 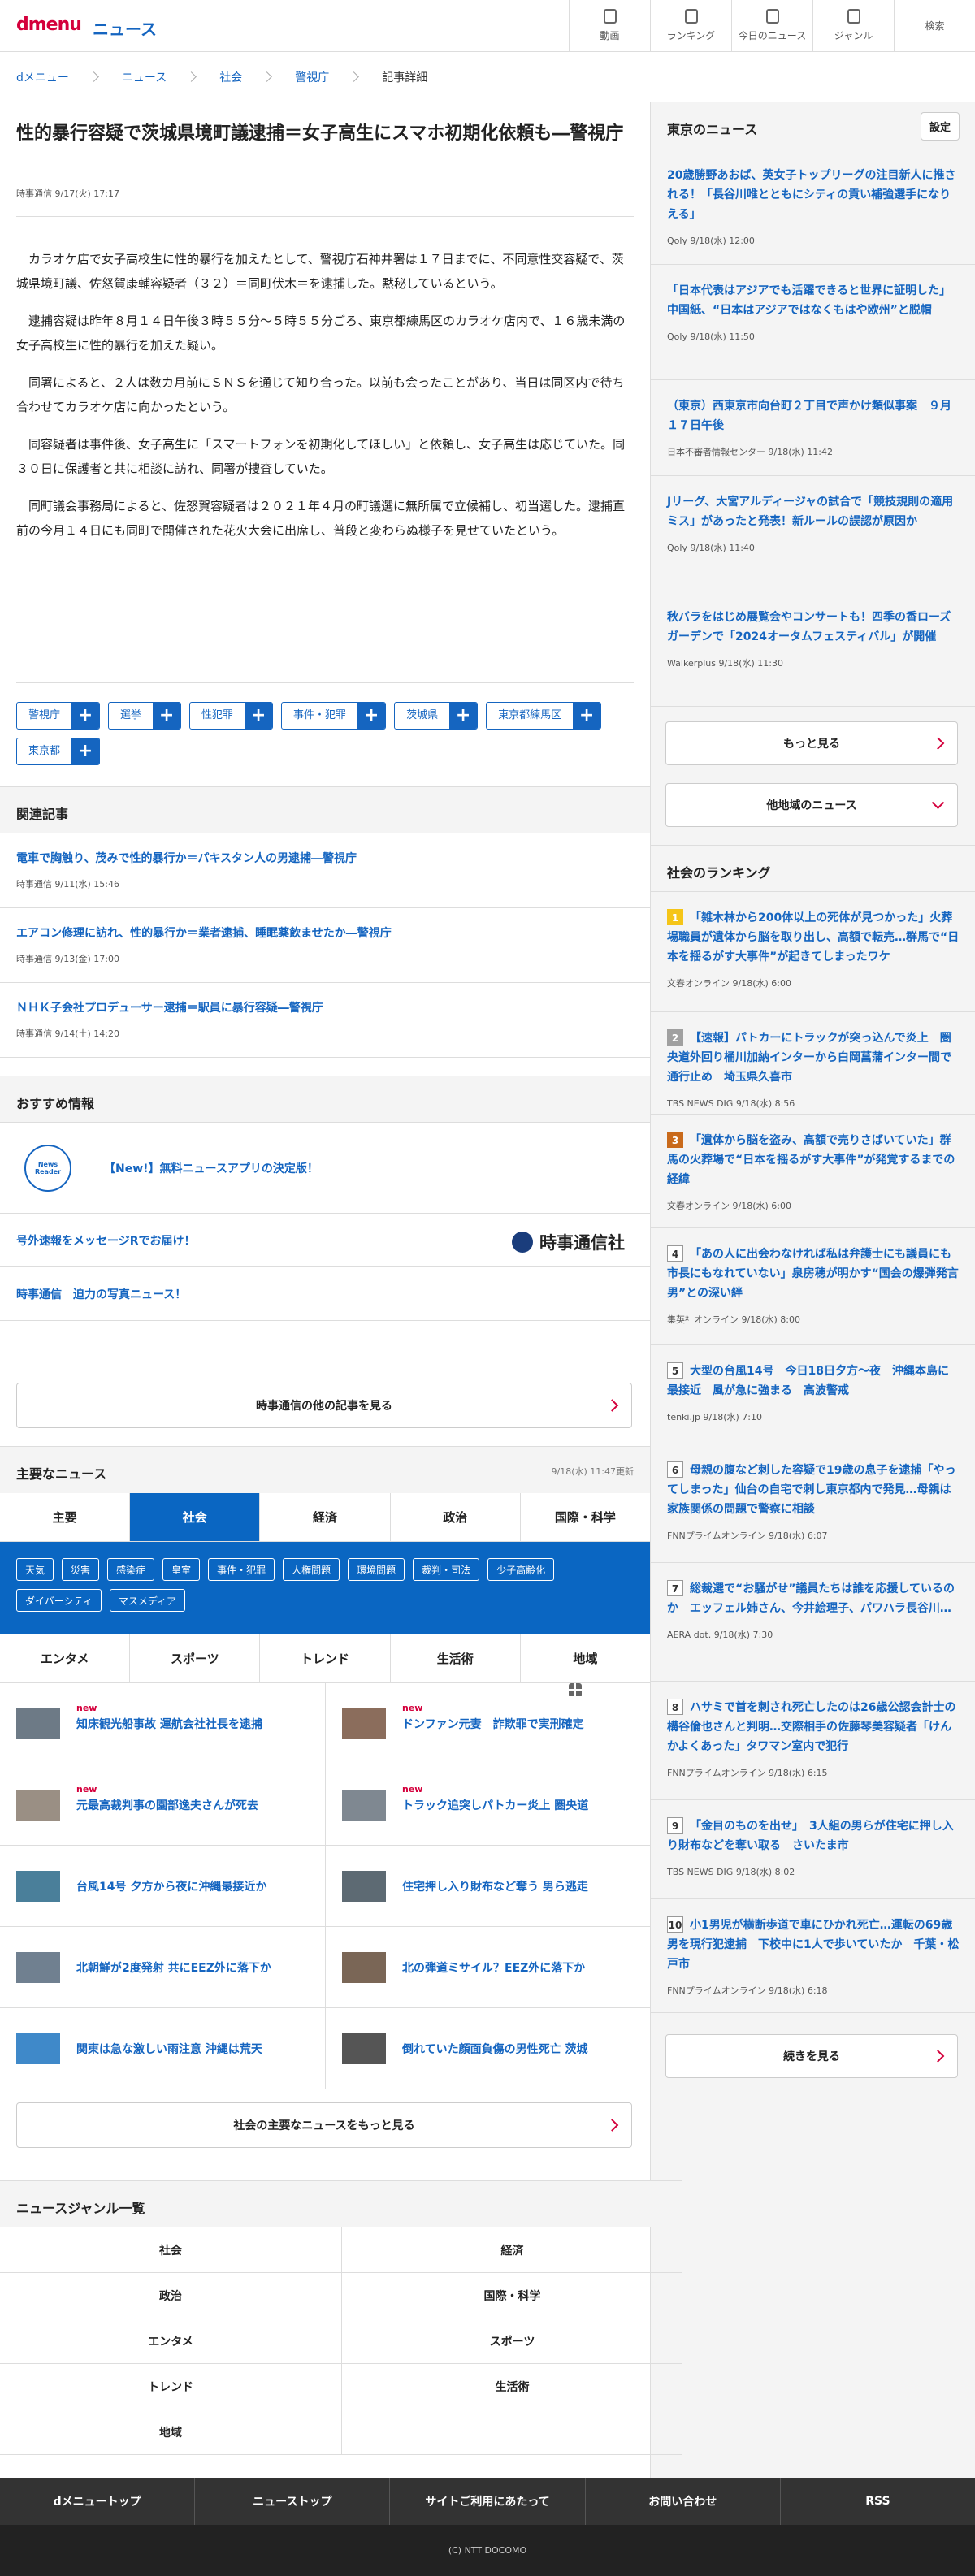 I want to click on breadcrumb-dmenu: dメニュー, so click(x=69, y=77).